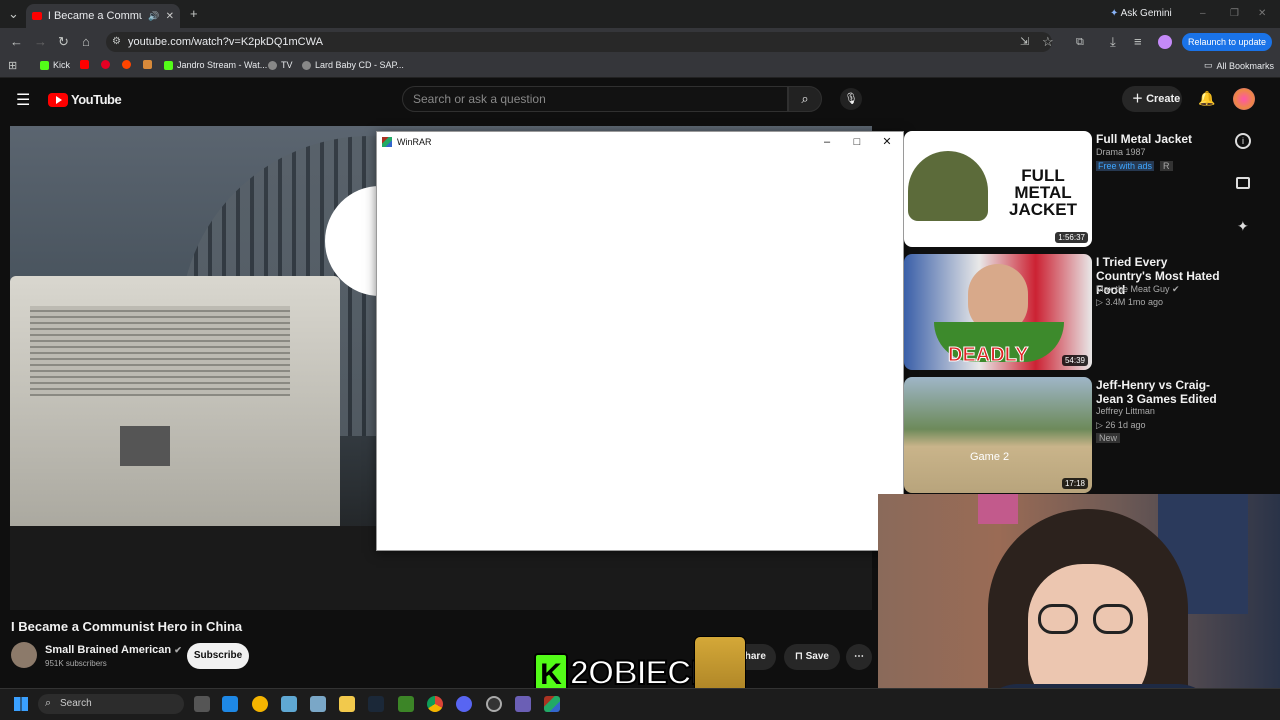 This screenshot has height=720, width=1280. I want to click on globe-icon, so click(272, 65).